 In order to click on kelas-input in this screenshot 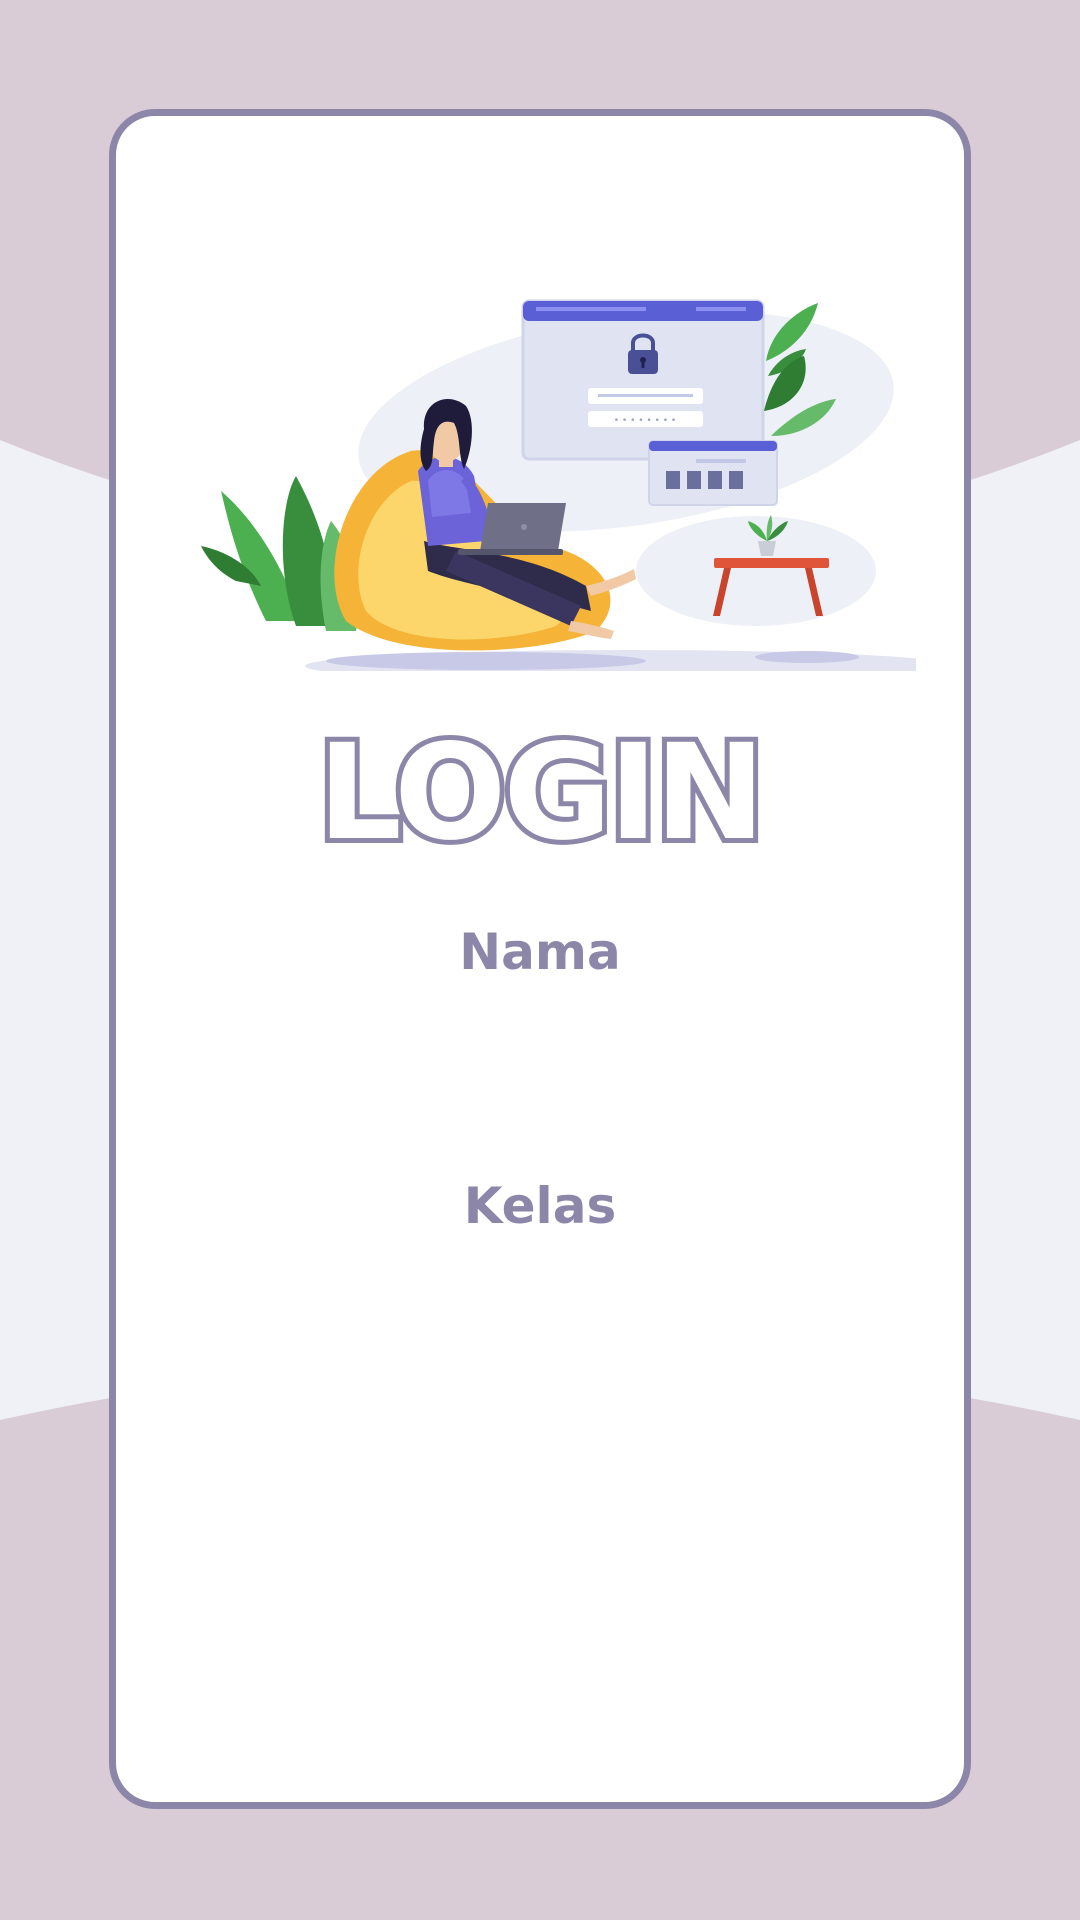, I will do `click(542, 1291)`.